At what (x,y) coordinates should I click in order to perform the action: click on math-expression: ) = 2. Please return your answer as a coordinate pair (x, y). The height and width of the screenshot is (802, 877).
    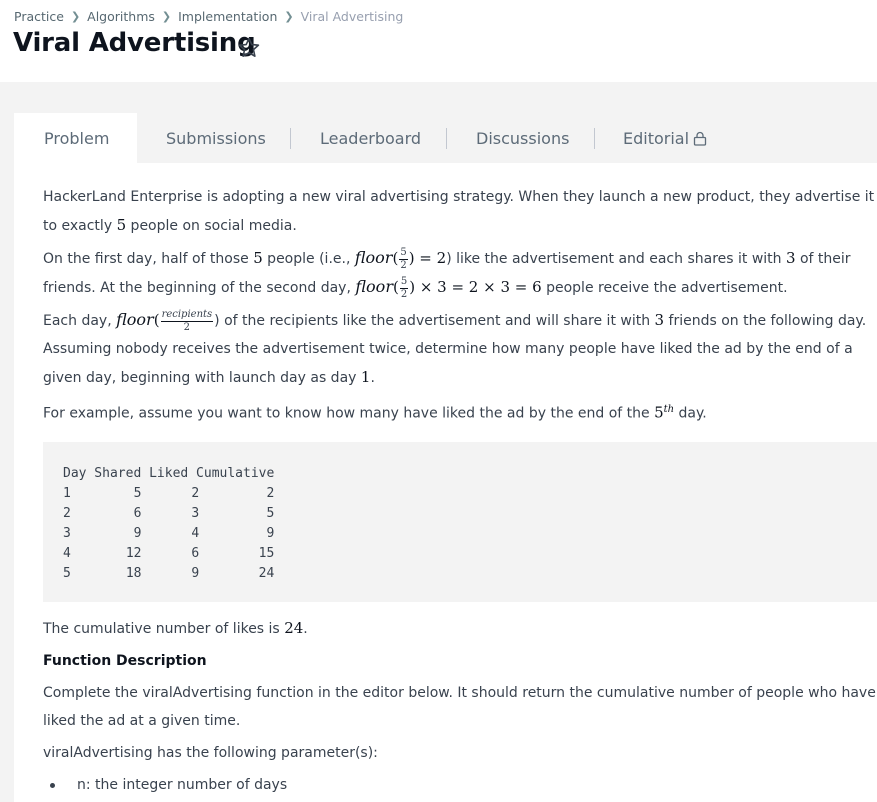
    Looking at the image, I should click on (427, 258).